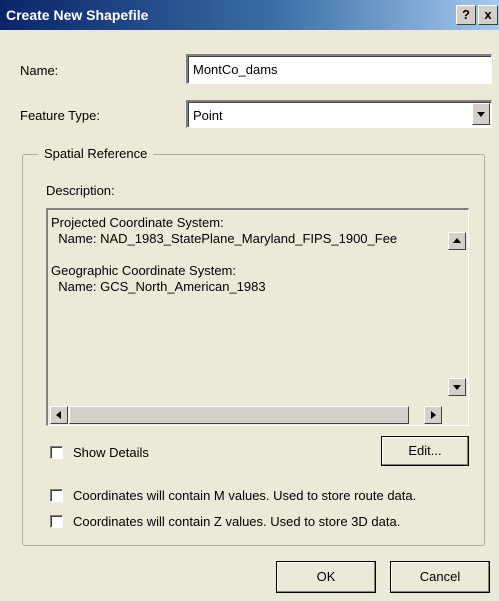  What do you see at coordinates (339, 114) in the screenshot?
I see `feature-type-select: Point` at bounding box center [339, 114].